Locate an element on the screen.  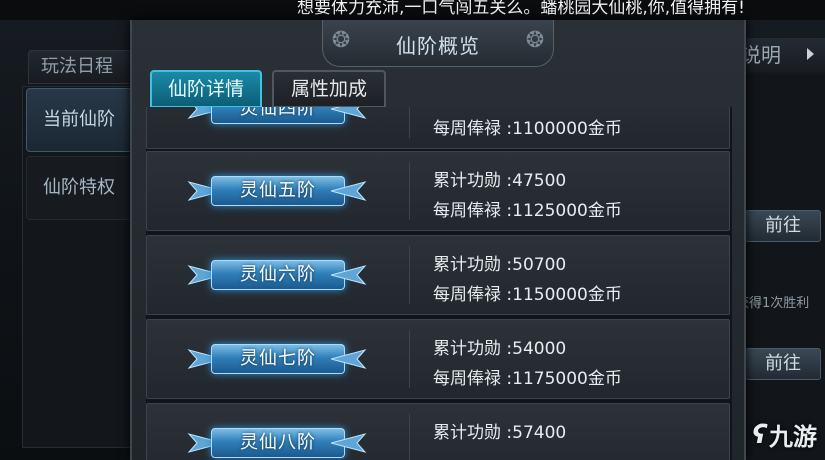
rank-row: 灵仙六阶 累计功勋 :50700 每周俸禄 :1150000金币 is located at coordinates (438, 275).